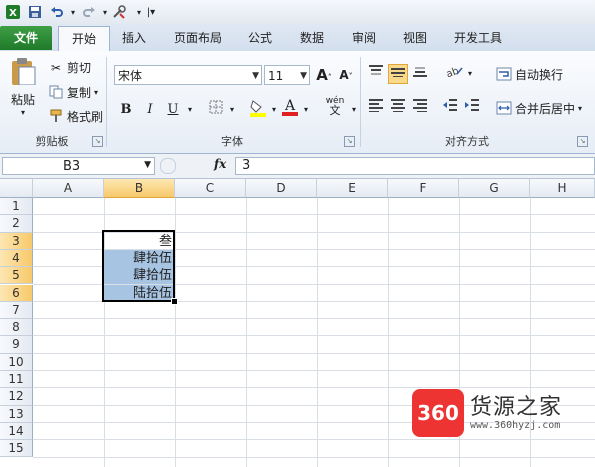  I want to click on decrease-indent-icon, so click(450, 108).